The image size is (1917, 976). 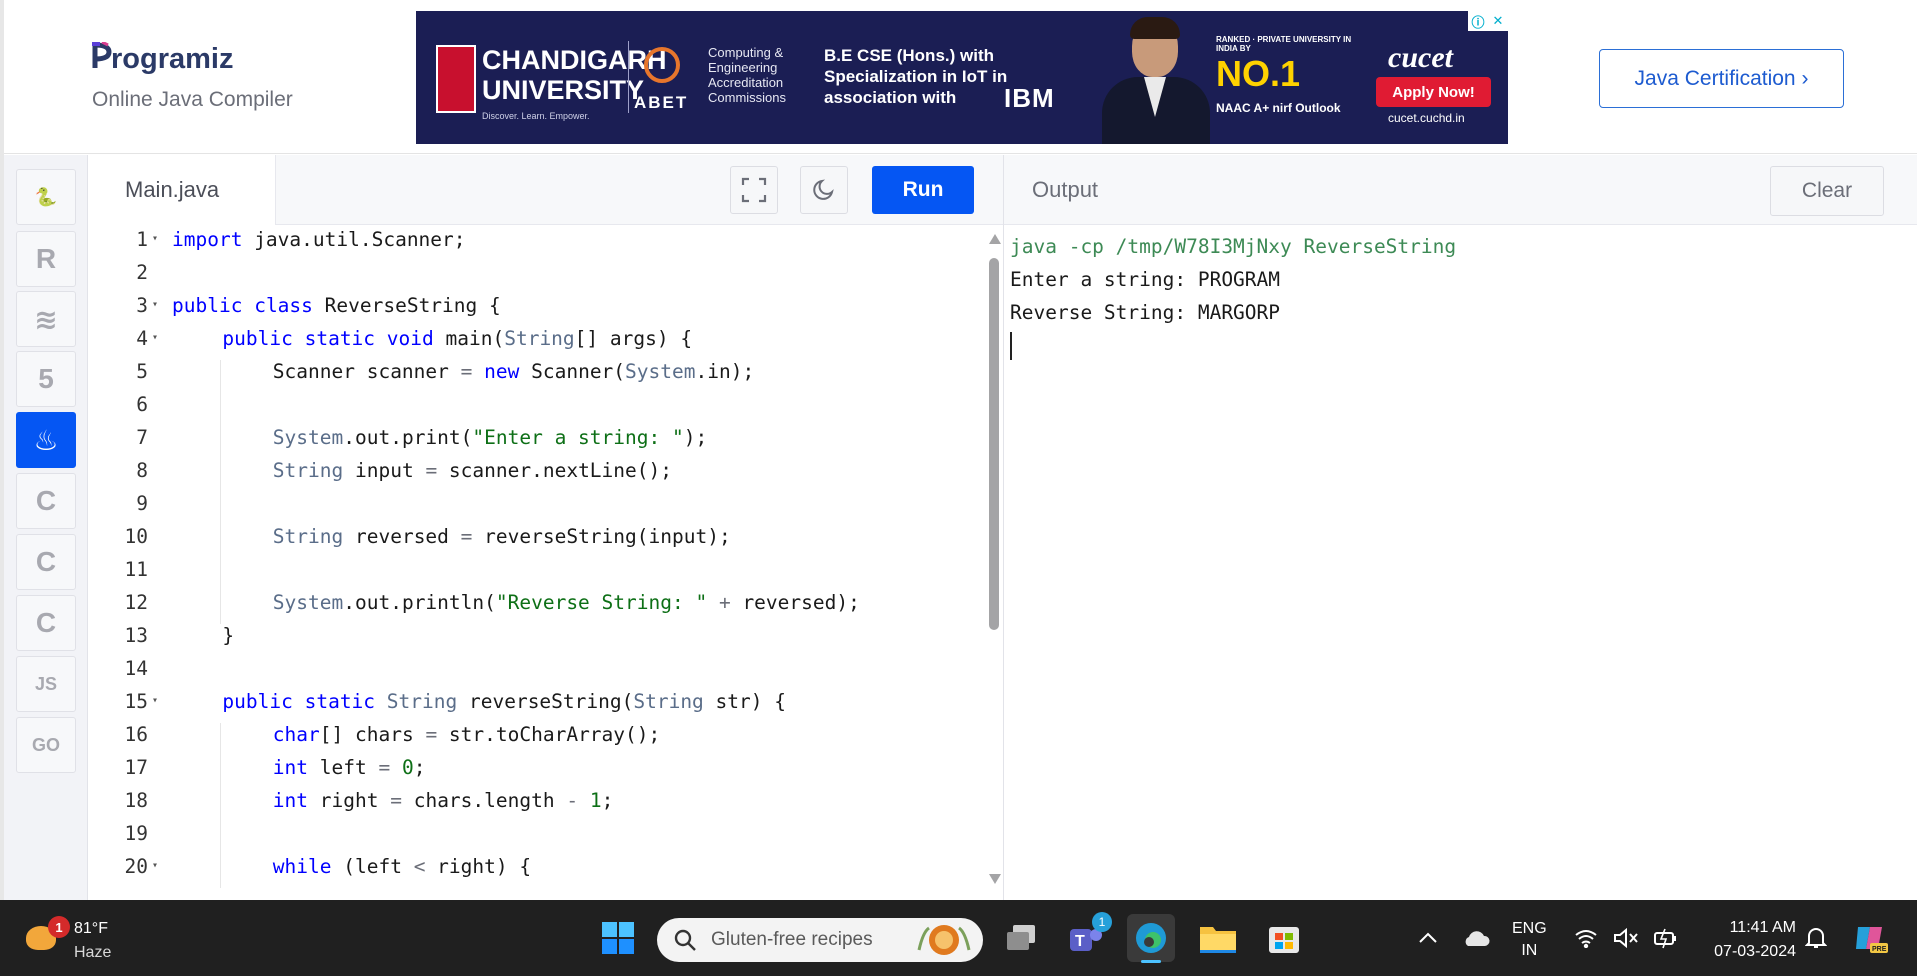 What do you see at coordinates (92, 940) in the screenshot?
I see `weather-widget: 1 81°F Haze` at bounding box center [92, 940].